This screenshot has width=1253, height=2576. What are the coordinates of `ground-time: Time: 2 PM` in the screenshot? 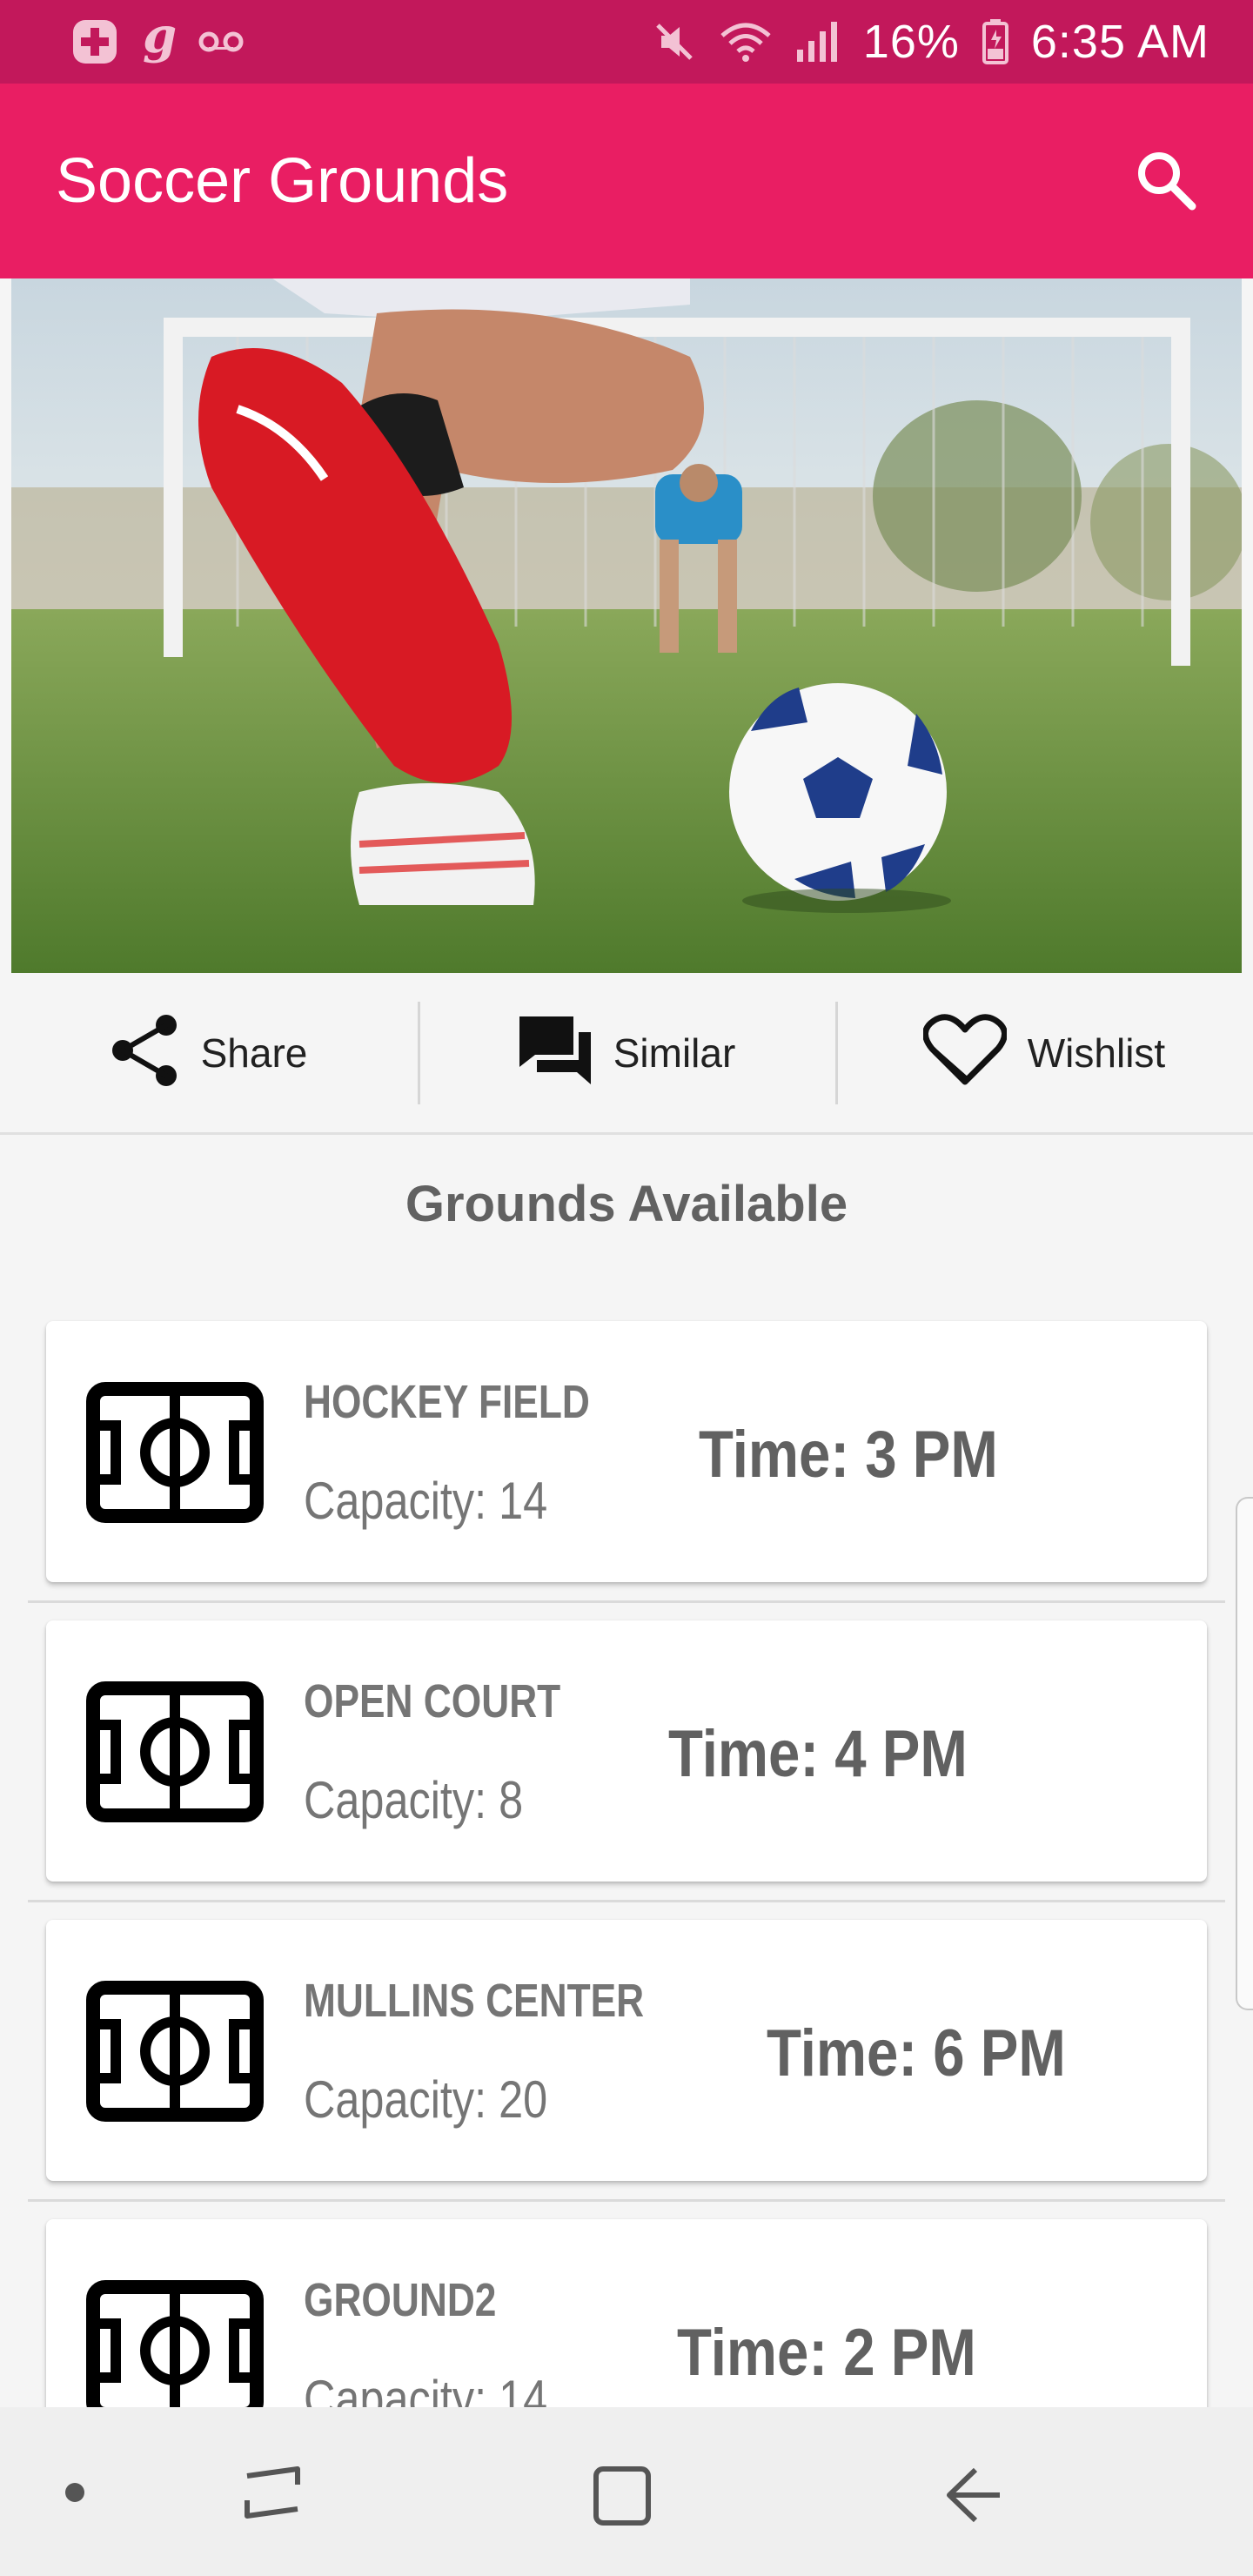 It's located at (826, 2353).